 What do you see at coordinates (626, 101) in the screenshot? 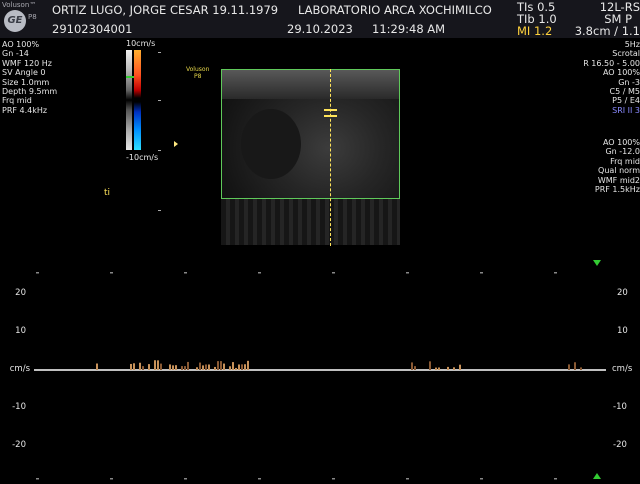
I see `param-line: P5 / E4` at bounding box center [626, 101].